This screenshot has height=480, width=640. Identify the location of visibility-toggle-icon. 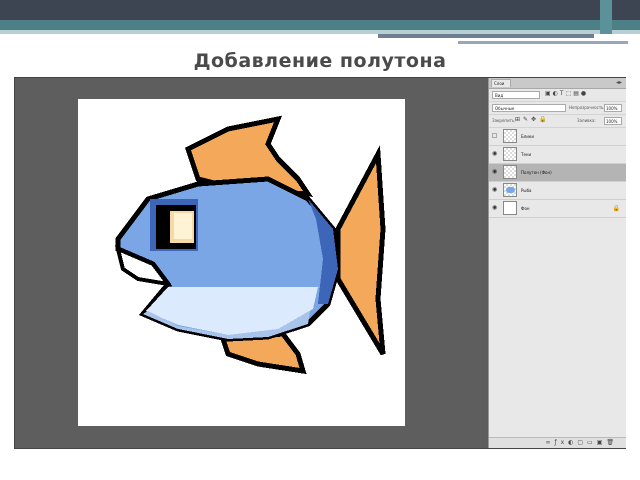
(494, 135).